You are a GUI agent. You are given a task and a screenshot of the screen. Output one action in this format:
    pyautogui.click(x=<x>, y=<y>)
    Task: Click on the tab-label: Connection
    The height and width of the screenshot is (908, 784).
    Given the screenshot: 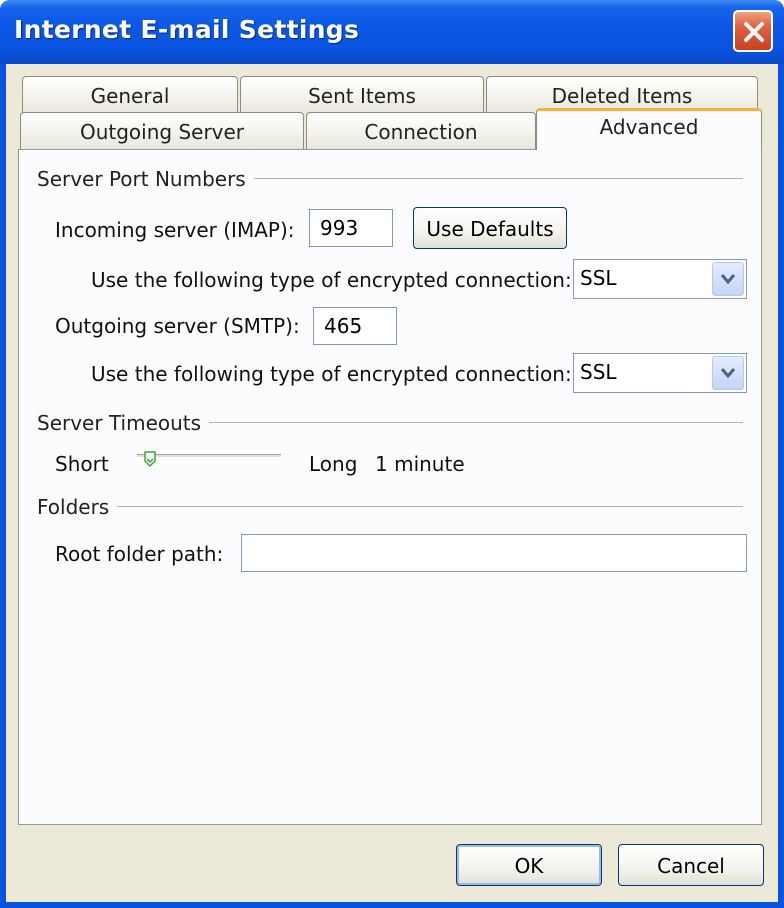 What is the action you would take?
    pyautogui.click(x=421, y=132)
    